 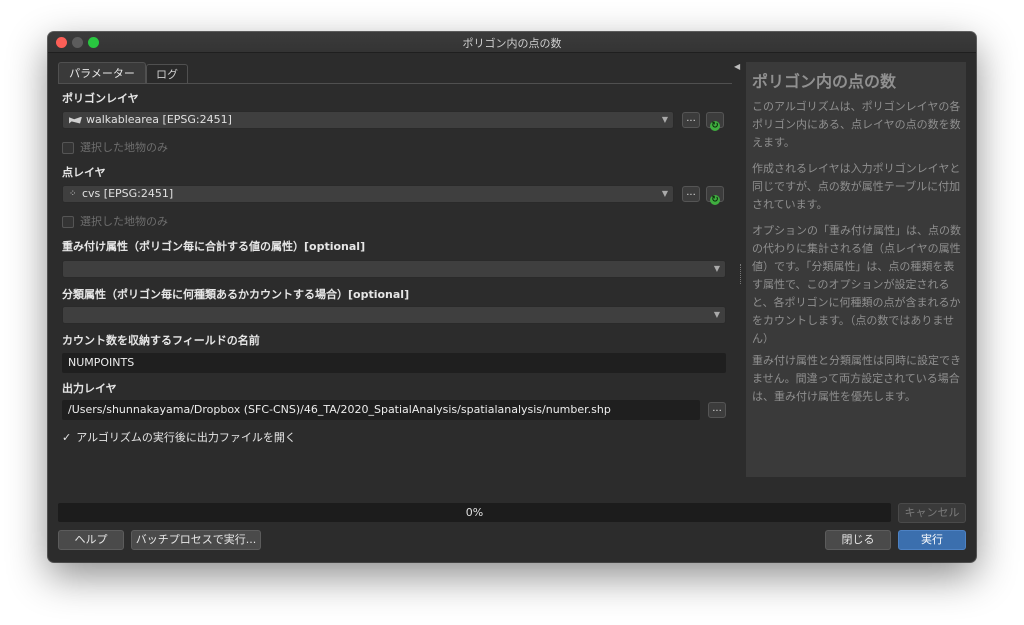 I want to click on weight-field-label: 重み付け属性（ポリゴン毎に合計する値の属性）[optional], so click(x=214, y=246).